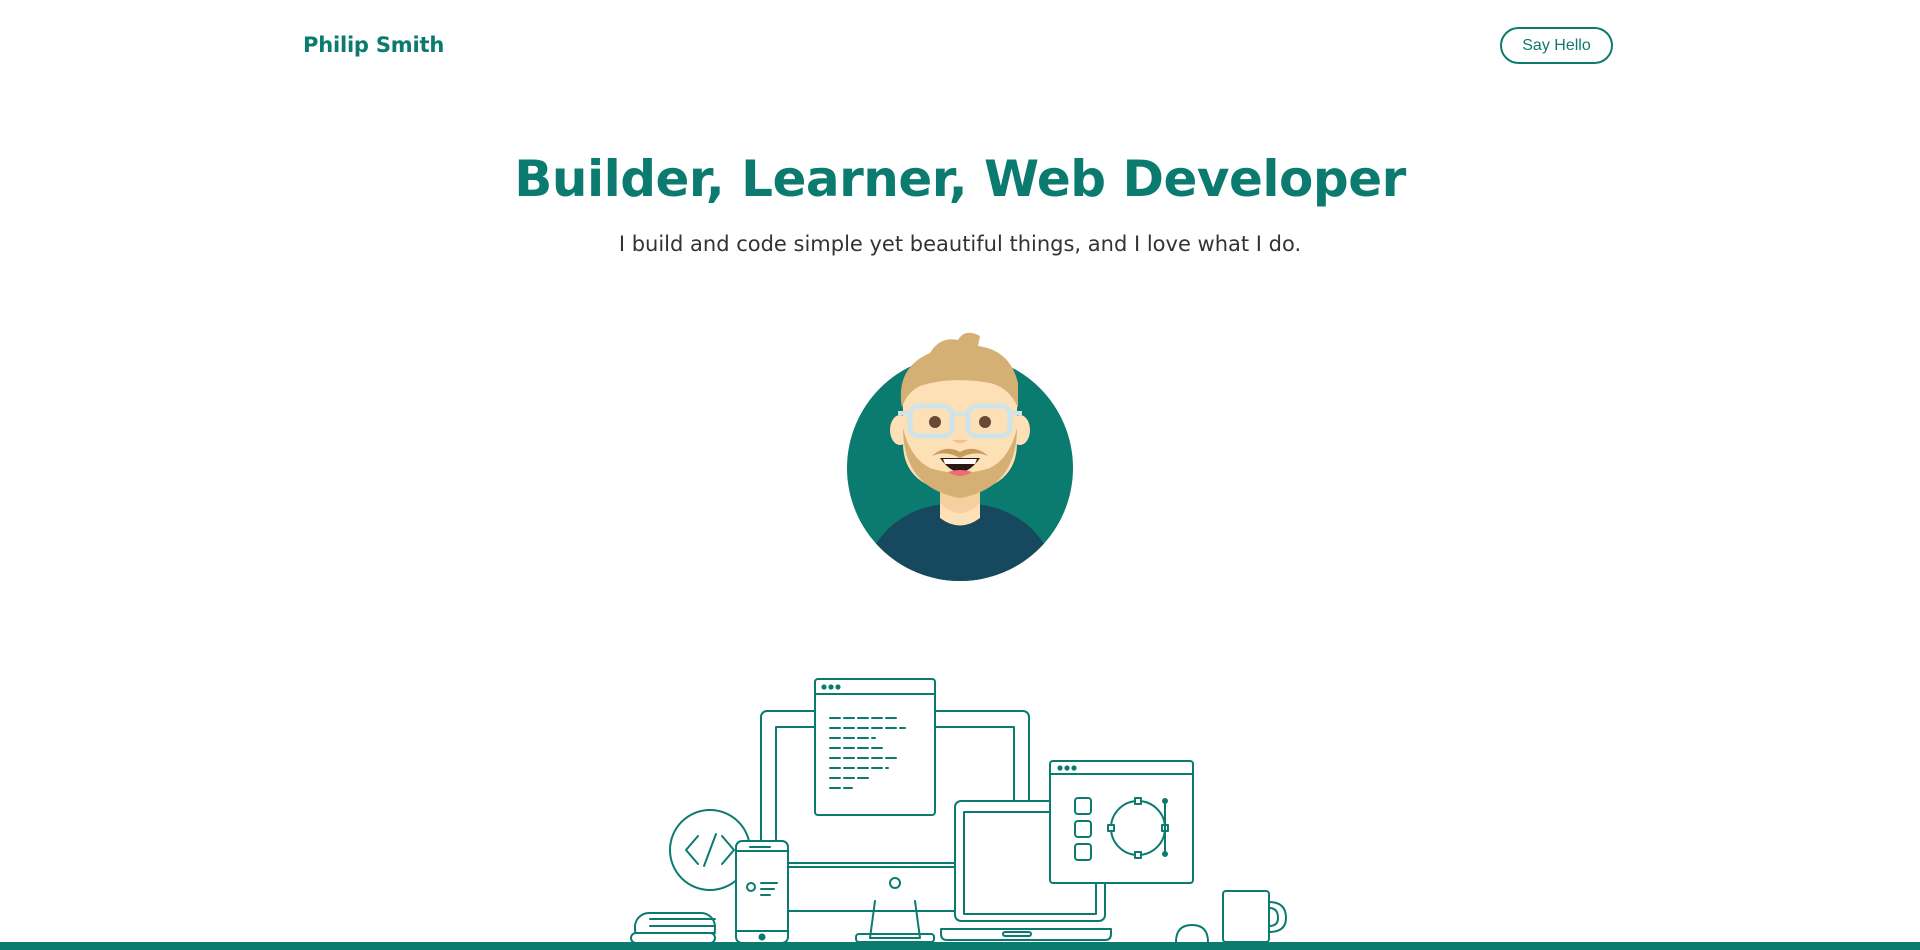 Image resolution: width=1920 pixels, height=950 pixels. Describe the element at coordinates (960, 47) in the screenshot. I see `site-header: Philip Smith Say Hello` at that location.